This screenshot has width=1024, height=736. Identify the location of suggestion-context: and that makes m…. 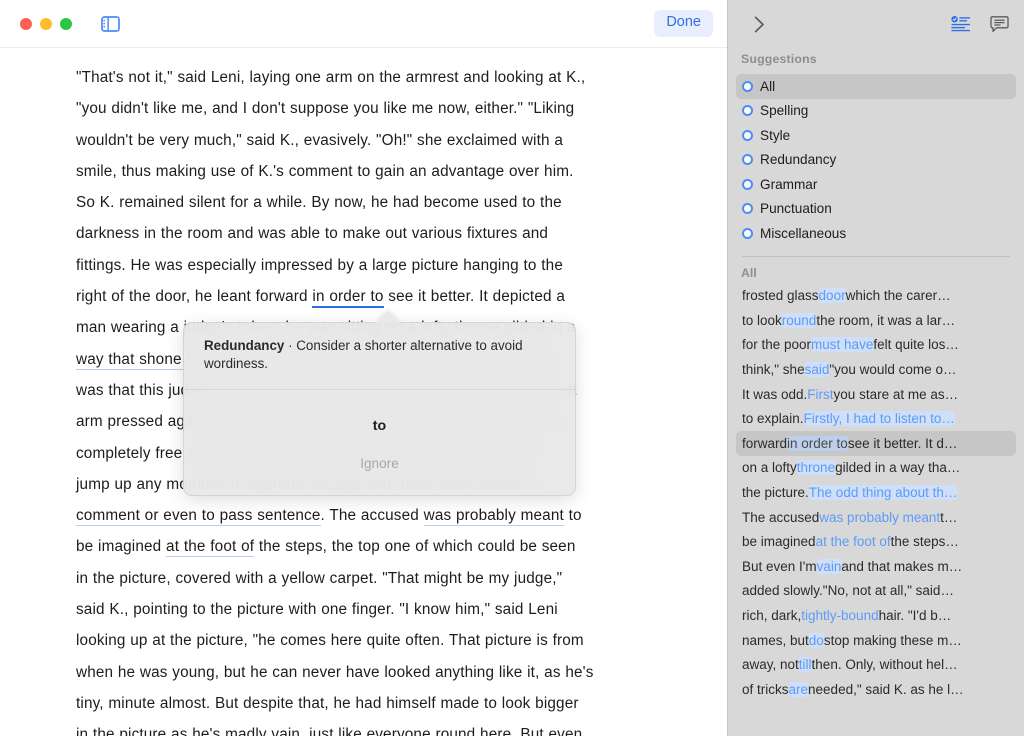
(902, 566).